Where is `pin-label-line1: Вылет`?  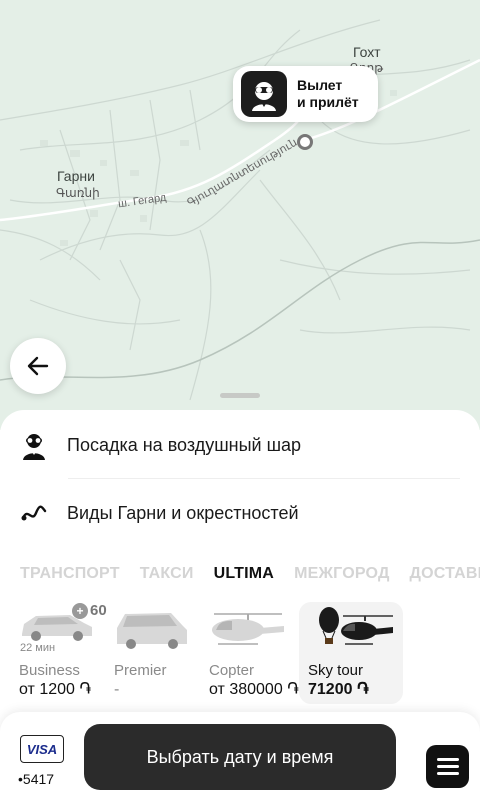 pin-label-line1: Вылет is located at coordinates (320, 85).